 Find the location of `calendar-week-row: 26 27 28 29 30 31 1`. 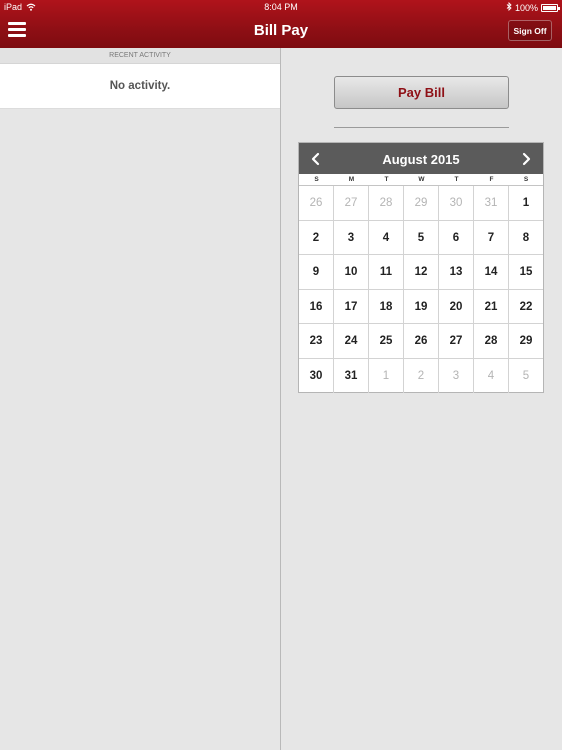

calendar-week-row: 26 27 28 29 30 31 1 is located at coordinates (421, 203).